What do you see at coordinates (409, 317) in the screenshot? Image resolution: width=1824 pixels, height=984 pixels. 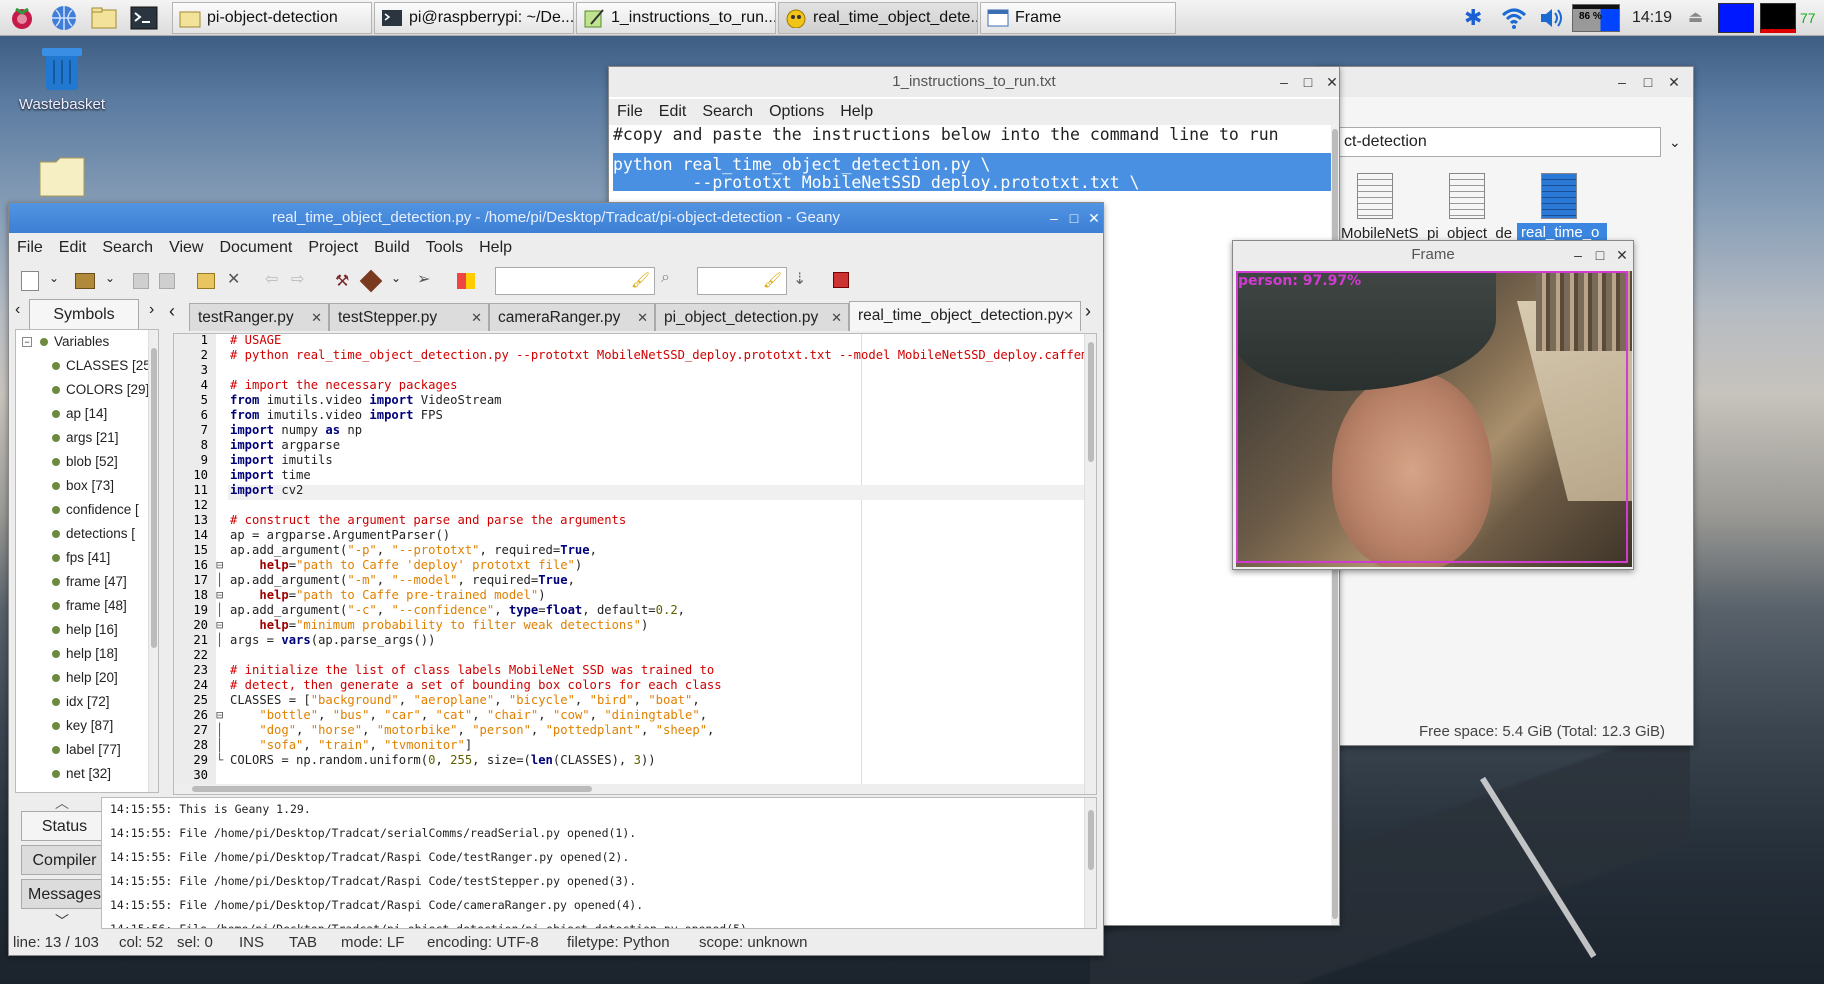 I see `tab-testStepper: testStepper.py ✕` at bounding box center [409, 317].